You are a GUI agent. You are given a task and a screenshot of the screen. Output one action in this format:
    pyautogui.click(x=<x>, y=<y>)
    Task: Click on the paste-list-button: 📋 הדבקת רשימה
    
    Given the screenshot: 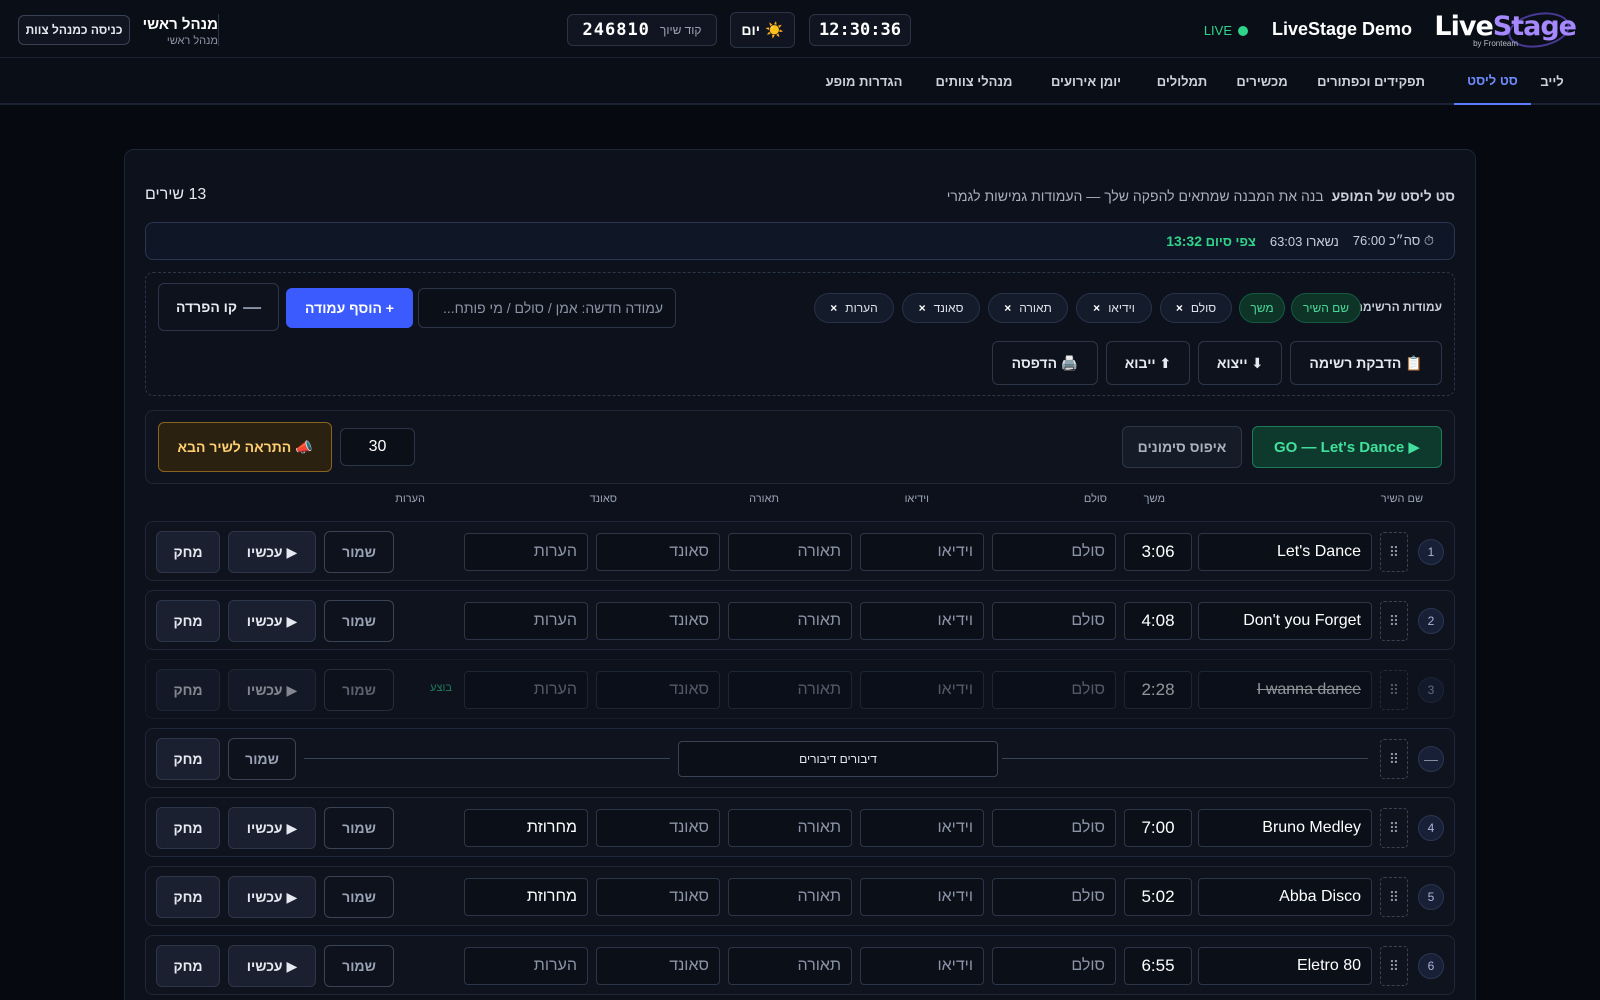 What is the action you would take?
    pyautogui.click(x=1366, y=363)
    